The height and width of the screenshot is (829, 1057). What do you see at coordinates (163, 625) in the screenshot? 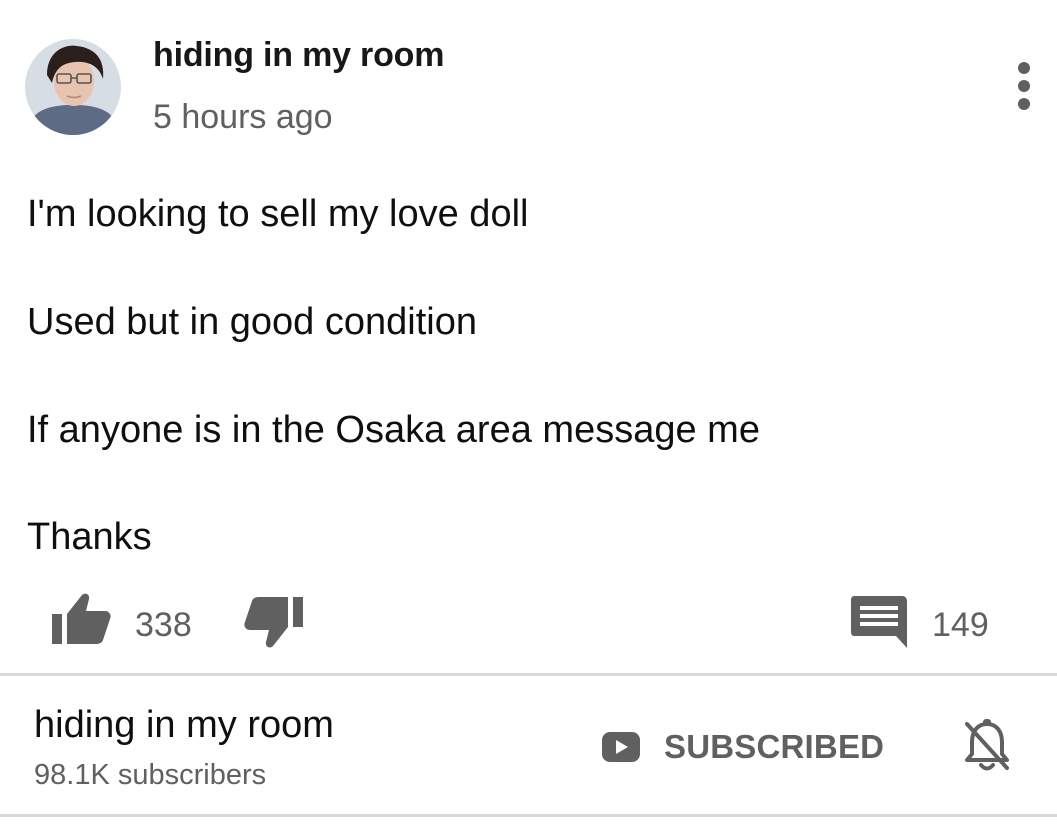
I see `like-count: 338` at bounding box center [163, 625].